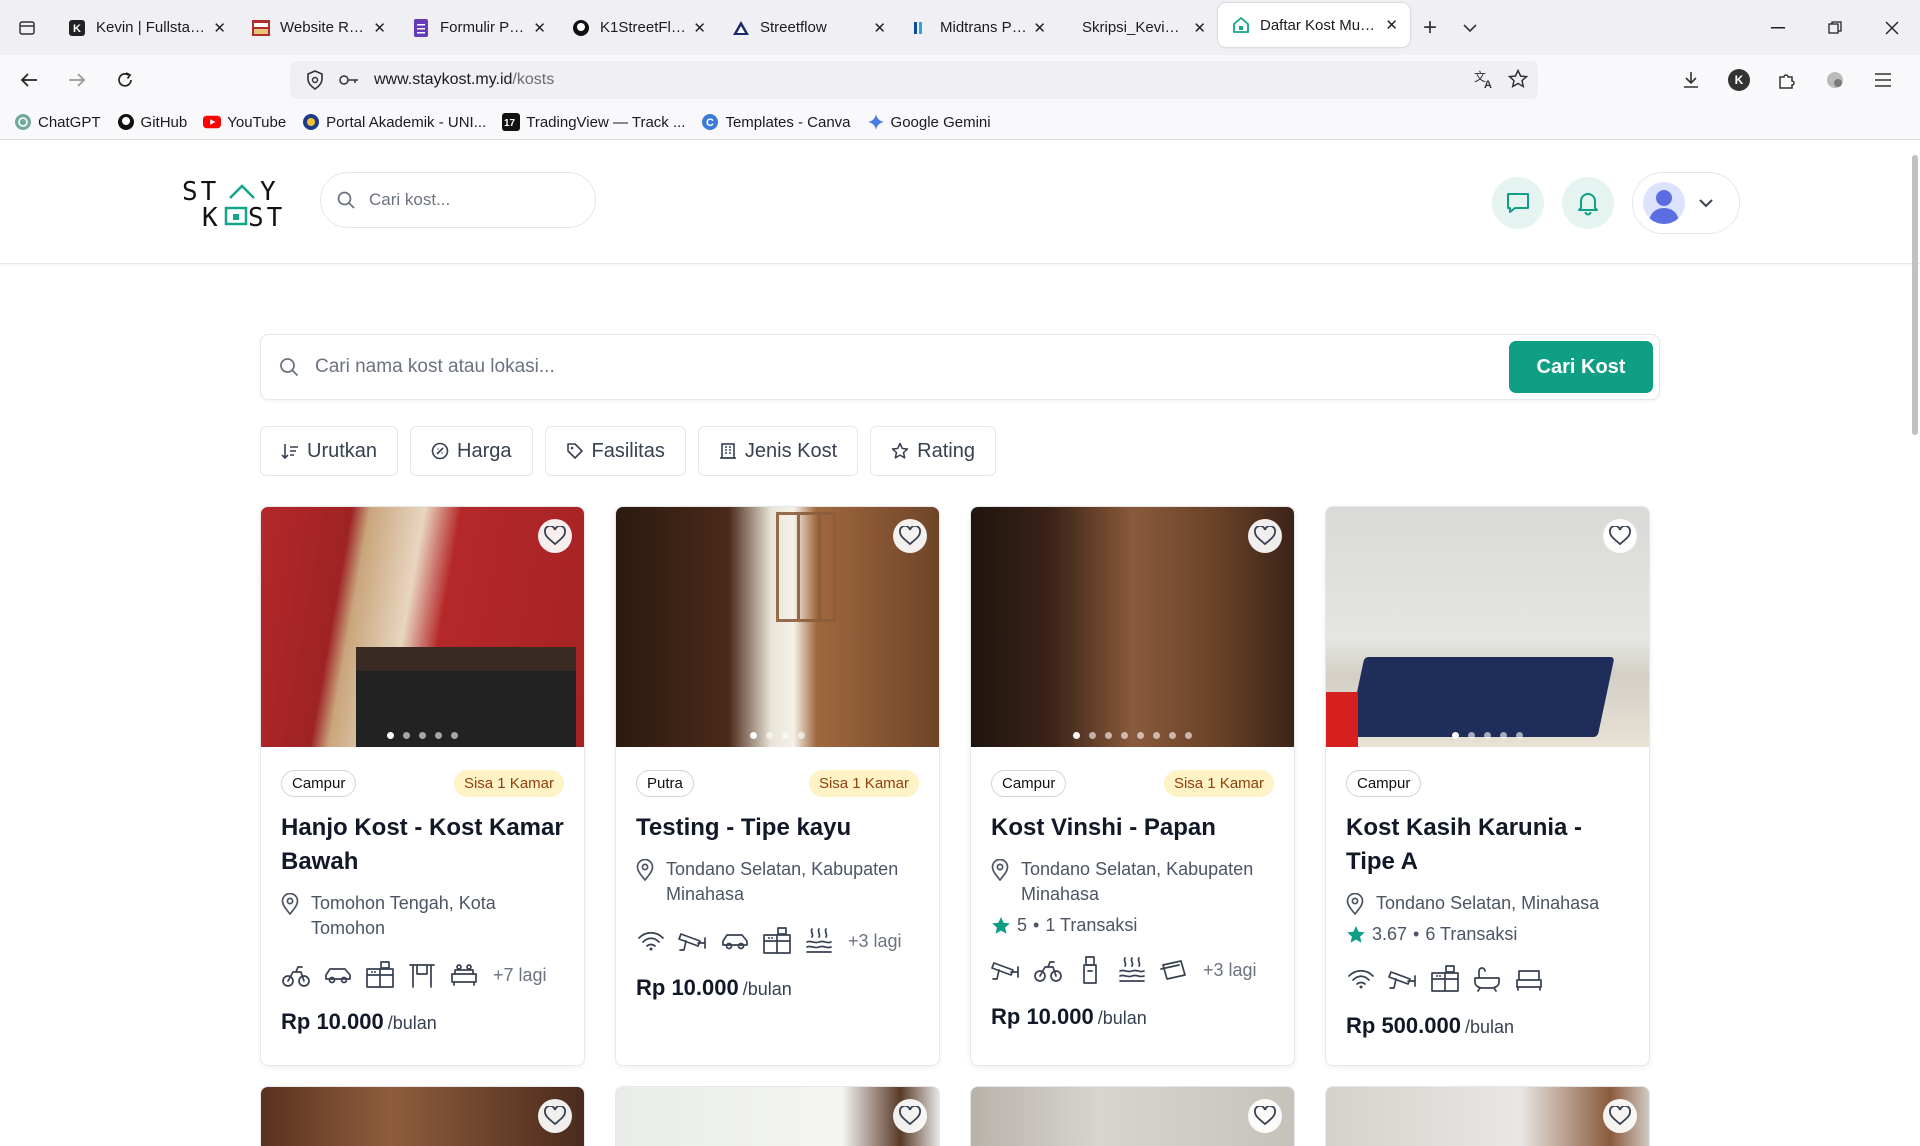  I want to click on svg-text: C, so click(710, 123).